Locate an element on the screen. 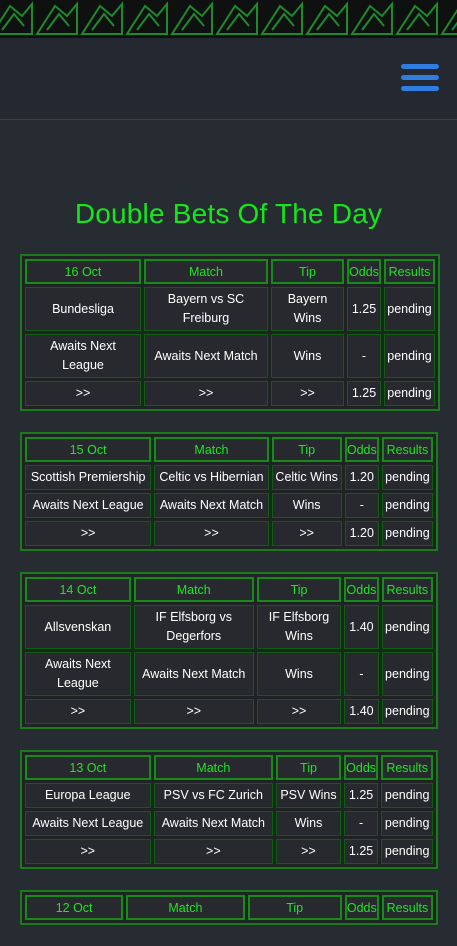 Image resolution: width=457 pixels, height=946 pixels. table-header-row: 15 Oct Match Tip Odds Results is located at coordinates (229, 449).